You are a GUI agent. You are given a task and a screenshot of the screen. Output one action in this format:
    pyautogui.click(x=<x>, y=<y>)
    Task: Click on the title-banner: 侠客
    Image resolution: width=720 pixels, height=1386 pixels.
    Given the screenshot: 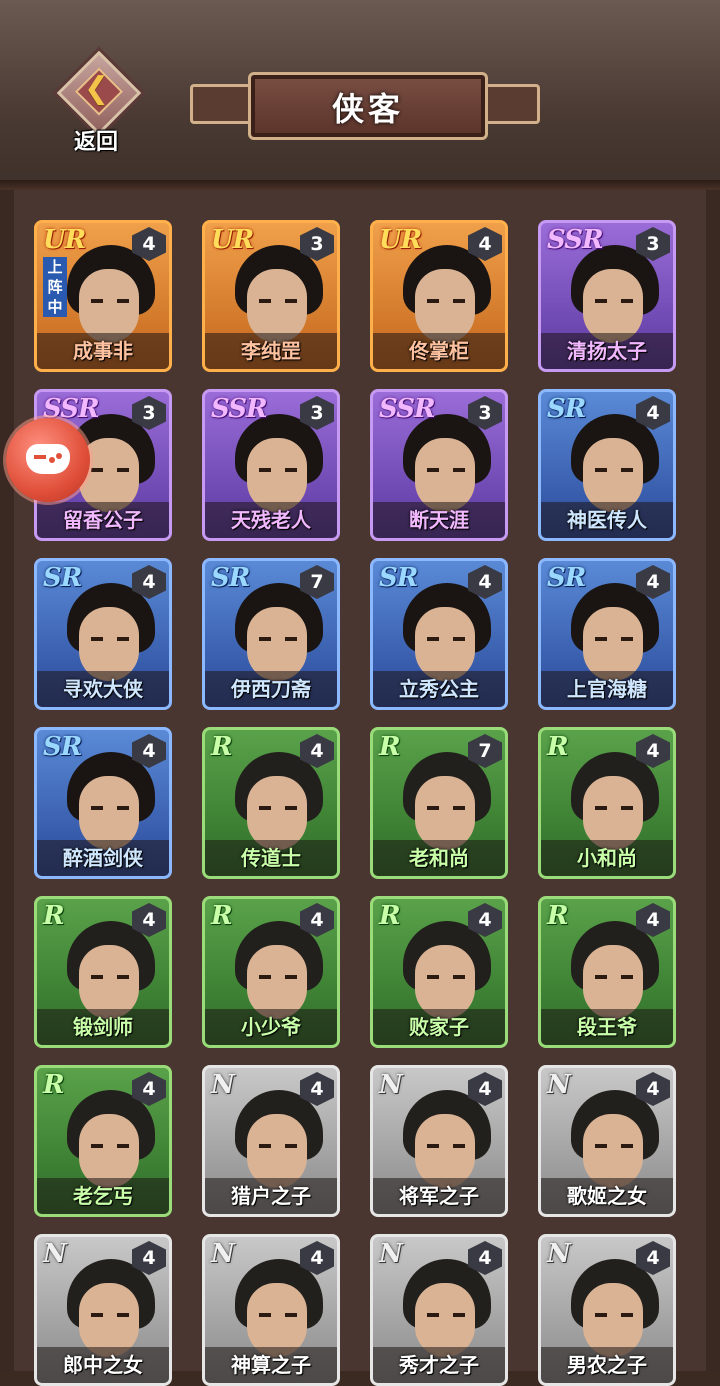 What is the action you would take?
    pyautogui.click(x=365, y=105)
    